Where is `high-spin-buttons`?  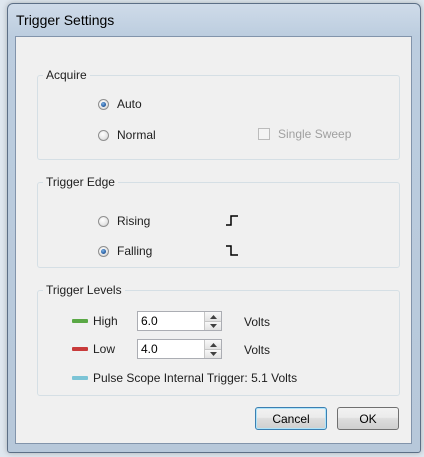
high-spin-buttons is located at coordinates (212, 321).